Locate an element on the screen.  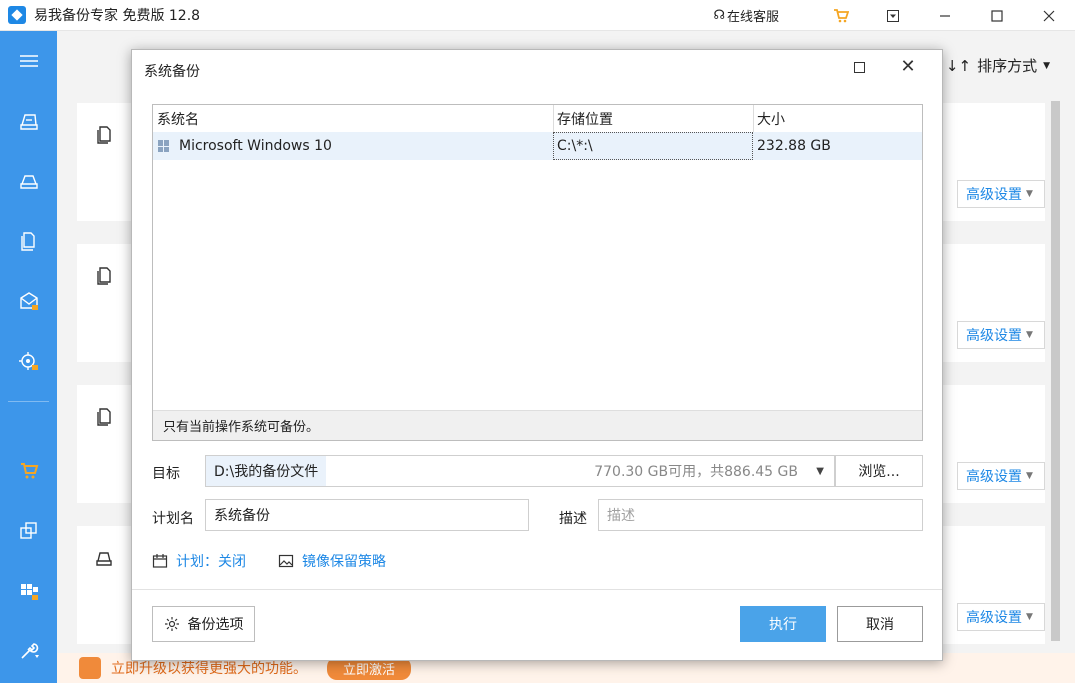
close-icon is located at coordinates (1049, 15).